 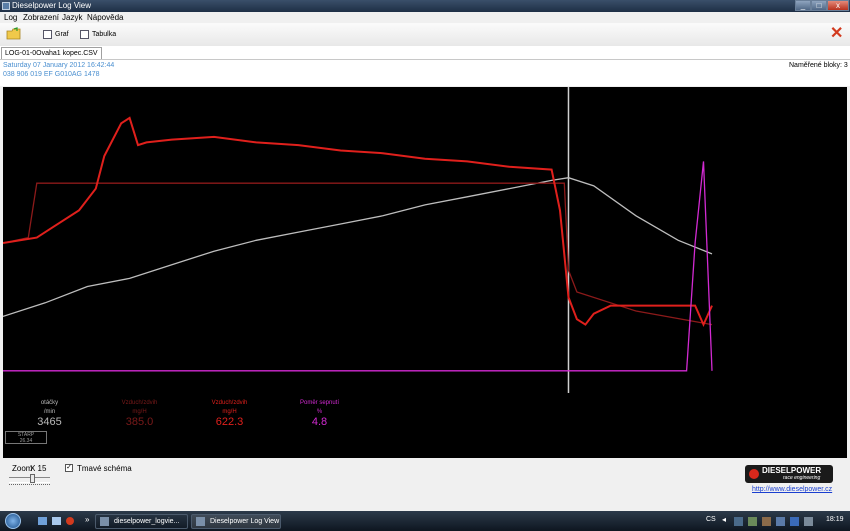 I want to click on windows-orb-icon, so click(x=13, y=521).